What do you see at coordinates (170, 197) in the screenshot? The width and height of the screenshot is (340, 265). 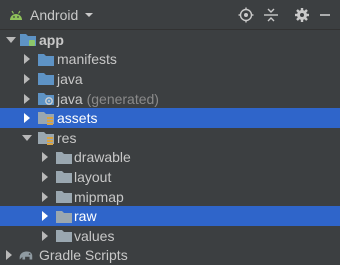 I see `tree-row-mipmap: mipmap` at bounding box center [170, 197].